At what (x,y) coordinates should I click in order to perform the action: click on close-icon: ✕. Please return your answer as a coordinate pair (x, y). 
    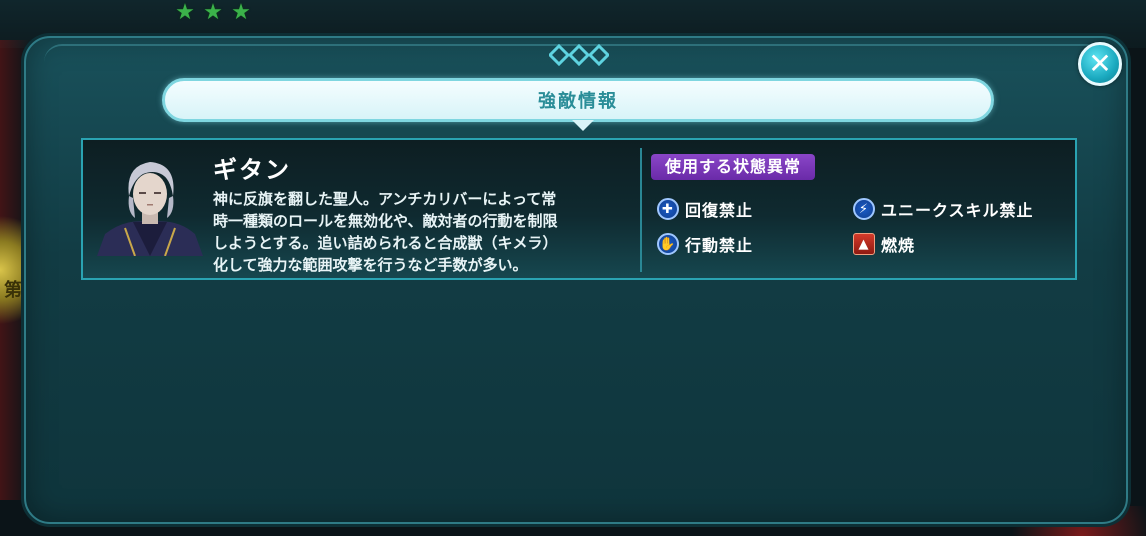
    Looking at the image, I should click on (1100, 63).